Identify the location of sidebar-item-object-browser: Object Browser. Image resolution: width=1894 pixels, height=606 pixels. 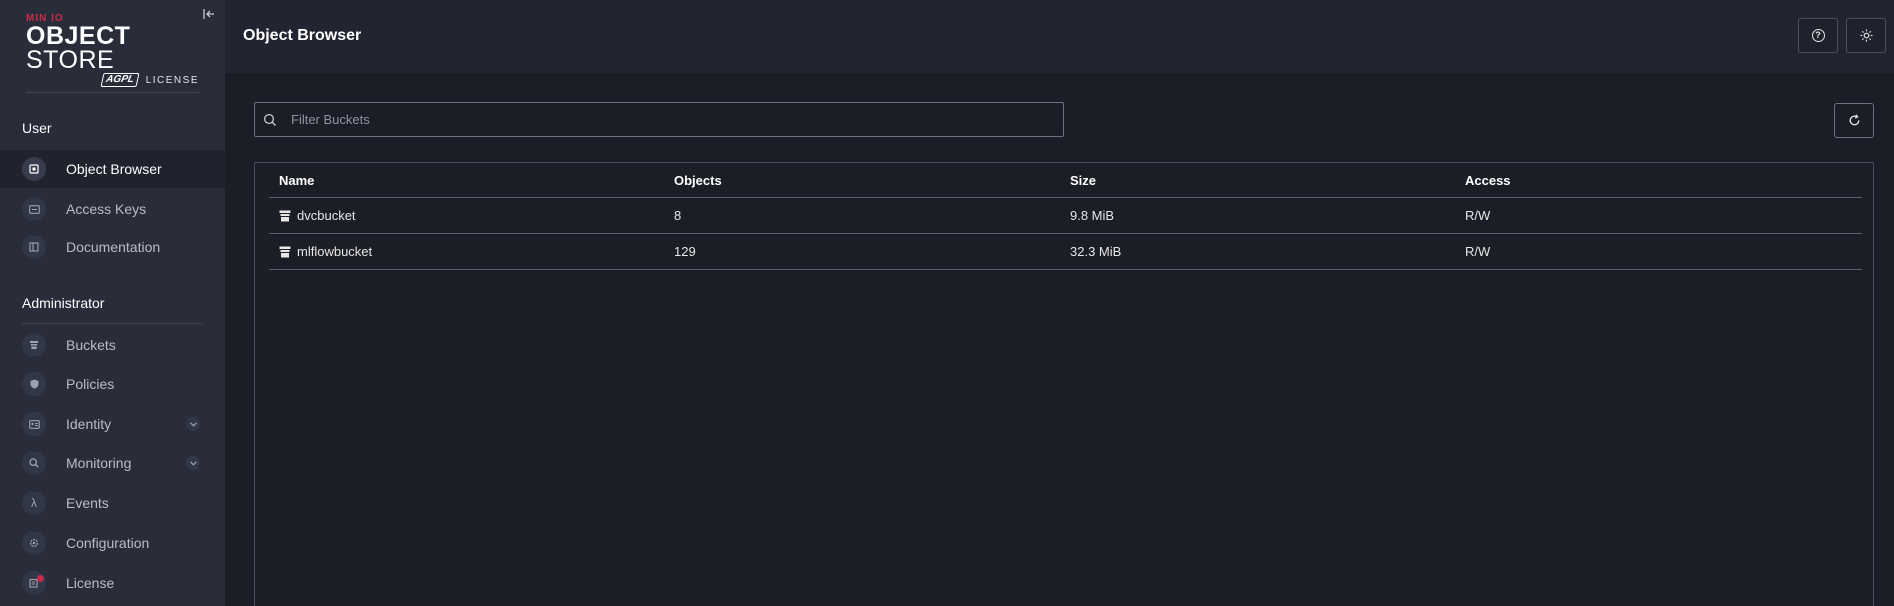
(112, 169).